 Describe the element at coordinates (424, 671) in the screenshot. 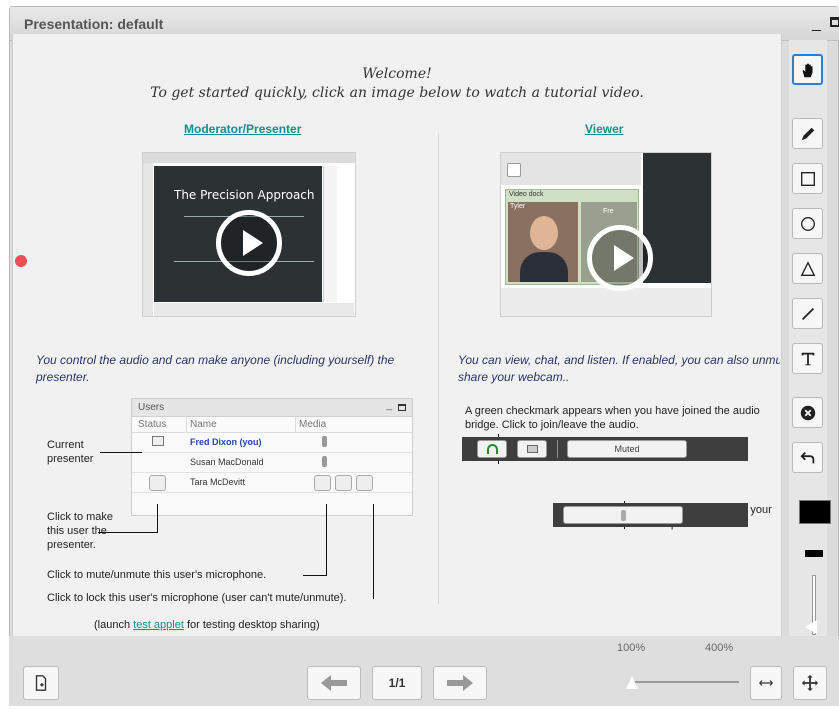

I see `presentation-bottom-bar: 1/1 100% 400%` at that location.